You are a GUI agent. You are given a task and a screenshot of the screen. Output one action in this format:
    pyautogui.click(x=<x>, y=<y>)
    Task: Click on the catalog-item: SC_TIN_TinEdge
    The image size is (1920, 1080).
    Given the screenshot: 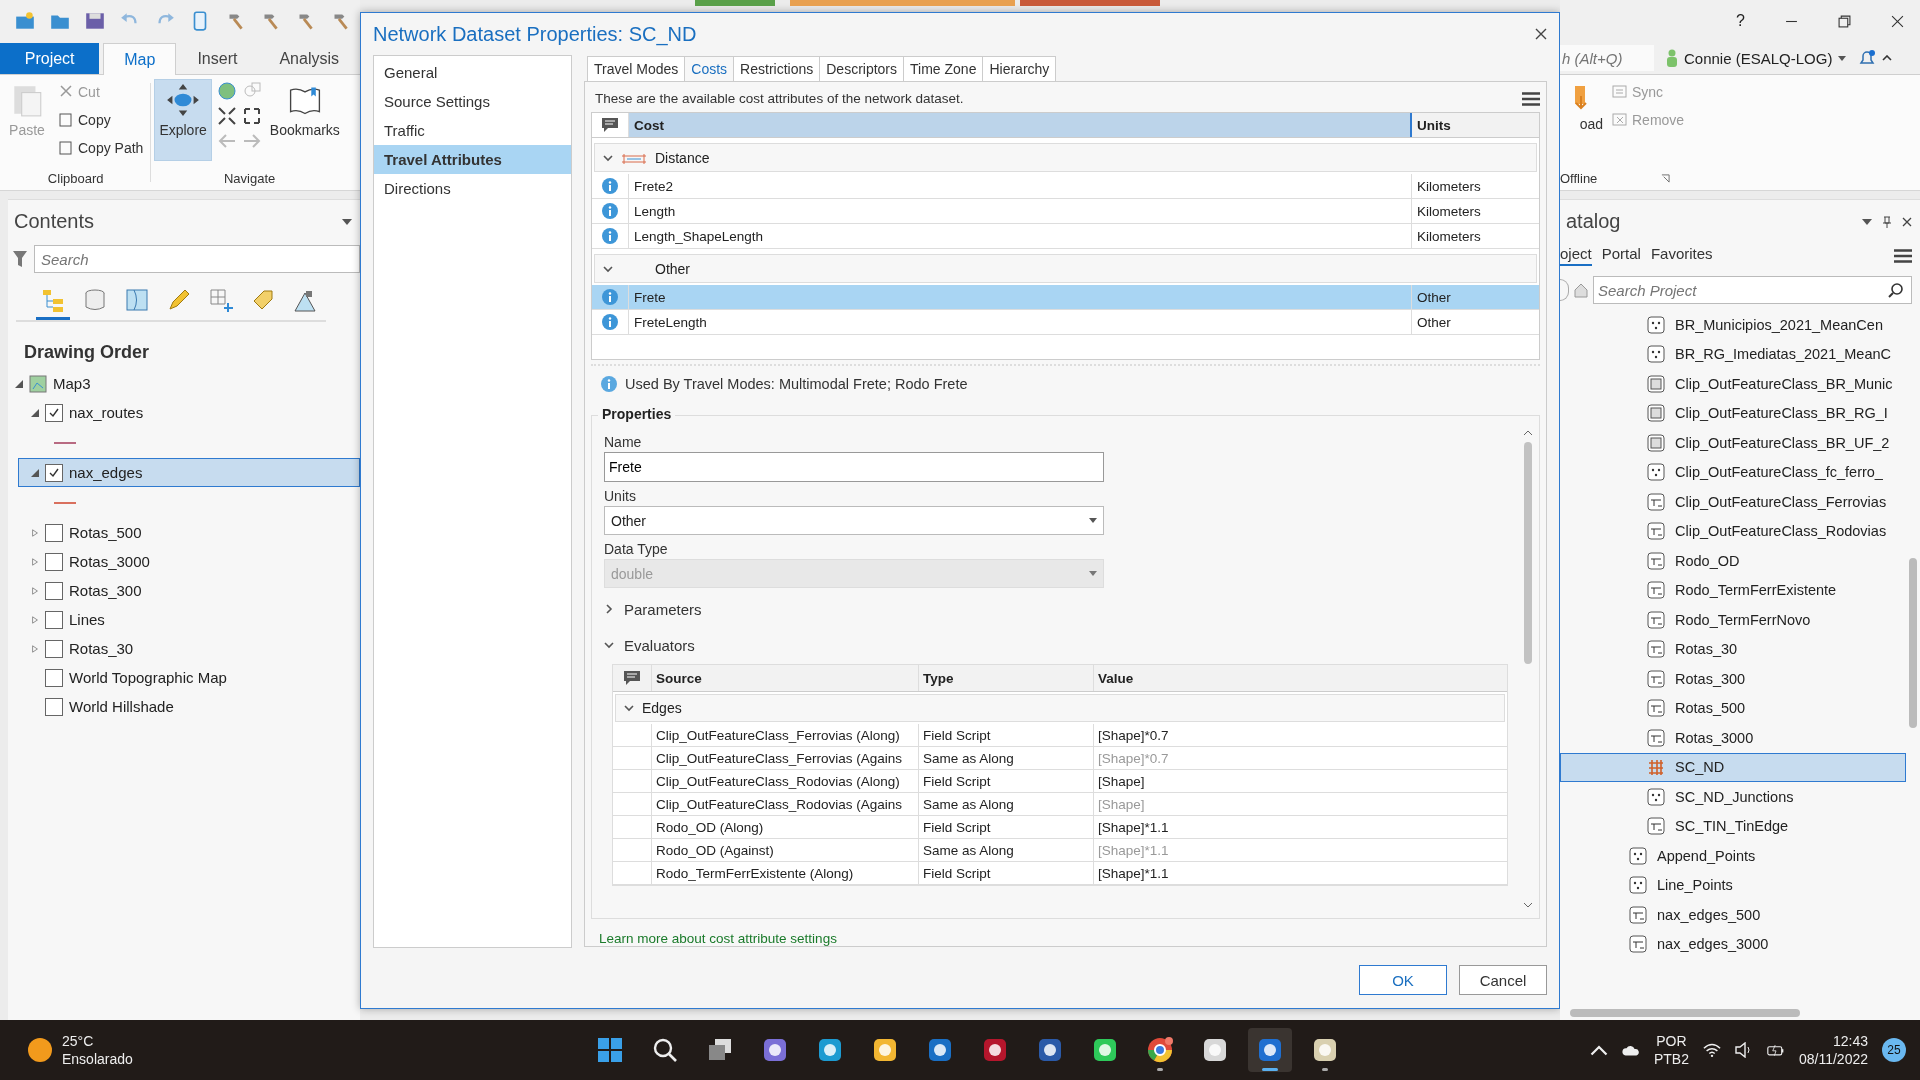 What is the action you would take?
    pyautogui.click(x=1733, y=826)
    